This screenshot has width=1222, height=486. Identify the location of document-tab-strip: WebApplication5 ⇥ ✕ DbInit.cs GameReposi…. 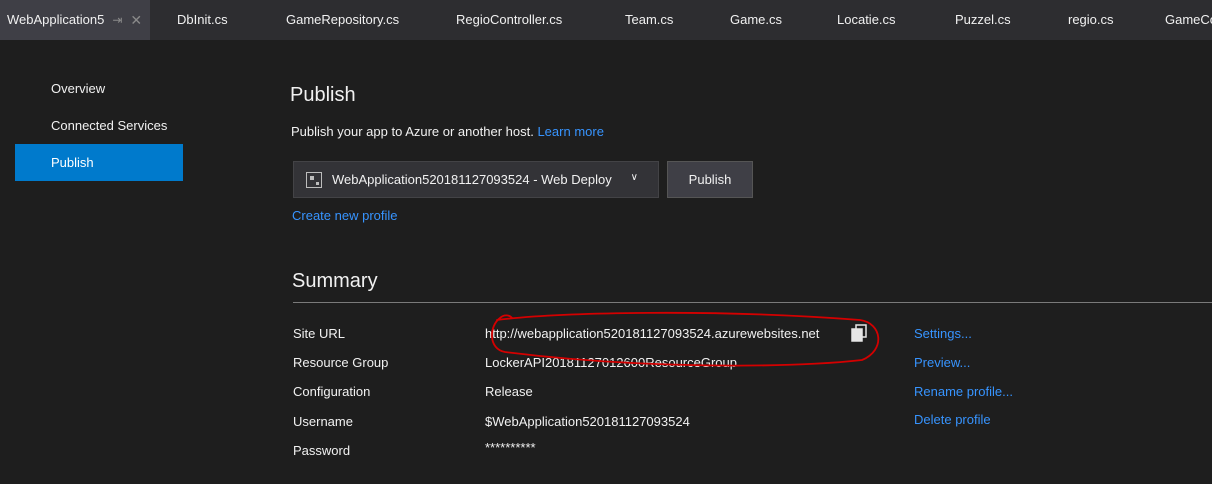
(606, 20).